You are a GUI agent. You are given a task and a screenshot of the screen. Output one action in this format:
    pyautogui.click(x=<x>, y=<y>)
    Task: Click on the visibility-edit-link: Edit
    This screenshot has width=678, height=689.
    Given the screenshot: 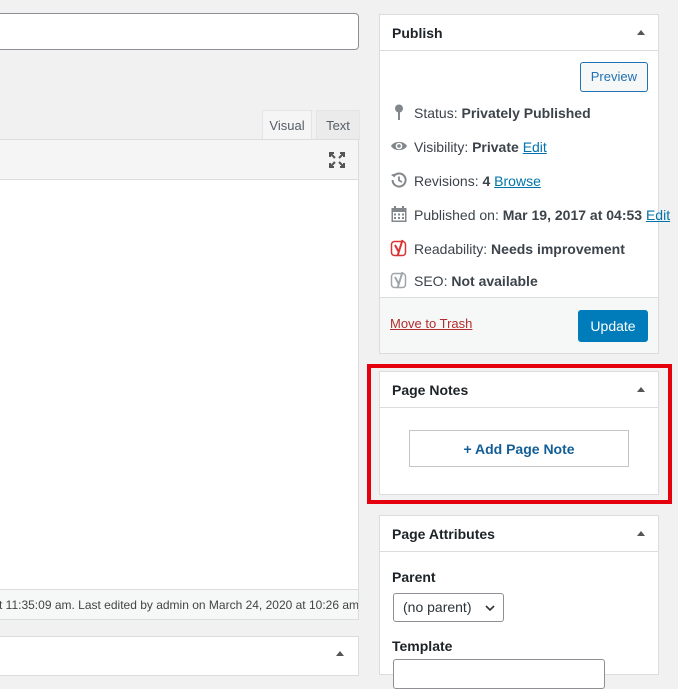 What is the action you would take?
    pyautogui.click(x=535, y=147)
    